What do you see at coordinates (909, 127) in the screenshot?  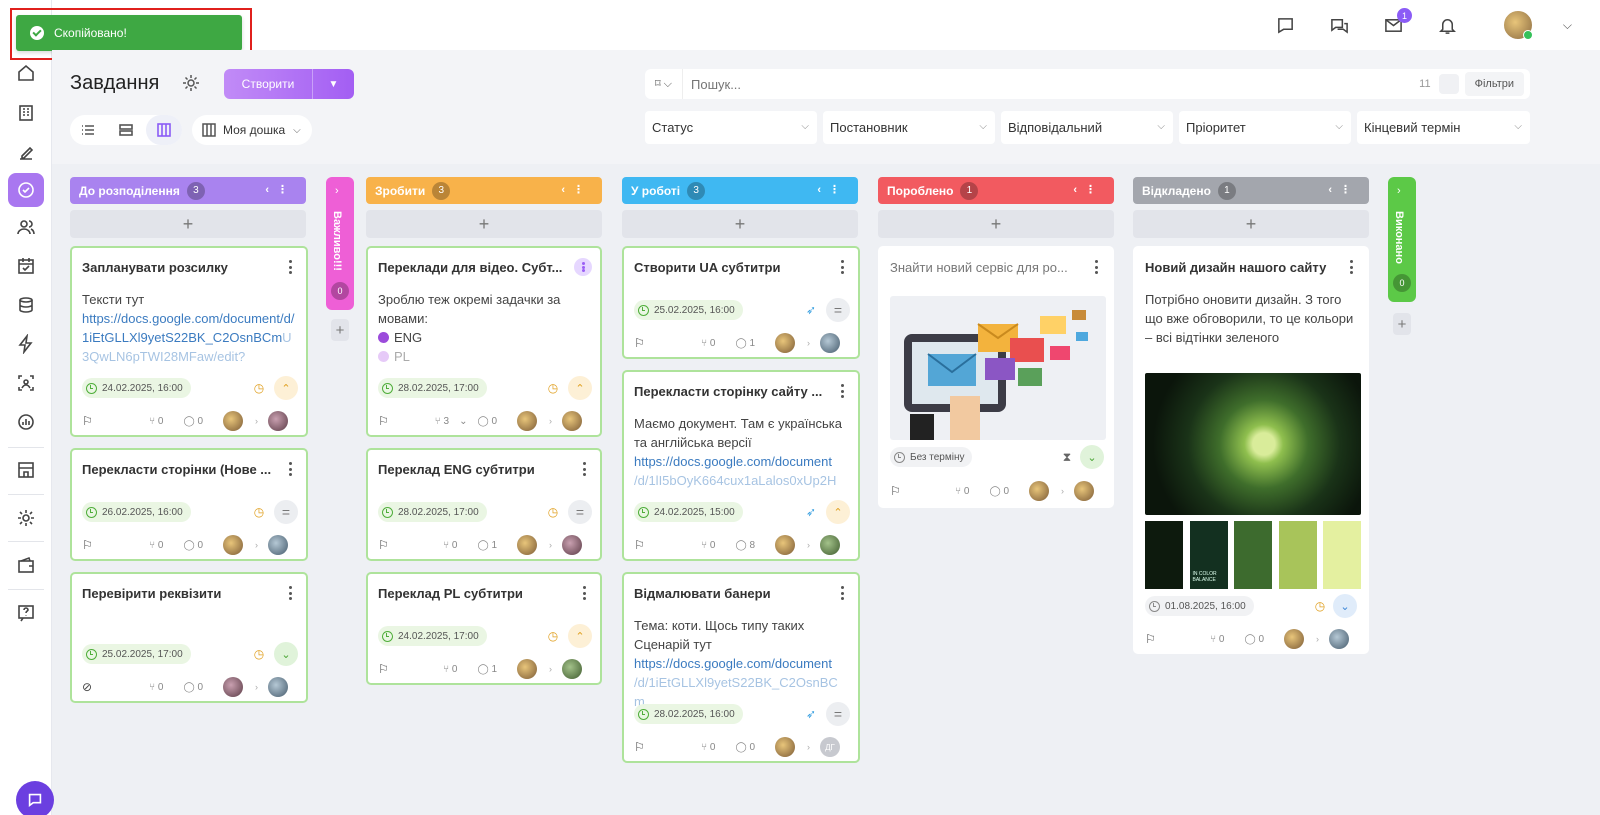 I see `filter-author: Постановник ⌵` at bounding box center [909, 127].